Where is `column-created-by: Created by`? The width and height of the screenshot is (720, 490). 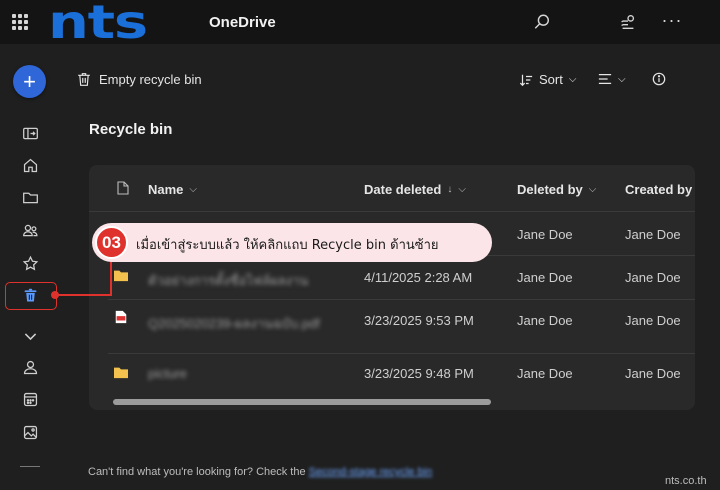
column-created-by: Created by is located at coordinates (658, 189).